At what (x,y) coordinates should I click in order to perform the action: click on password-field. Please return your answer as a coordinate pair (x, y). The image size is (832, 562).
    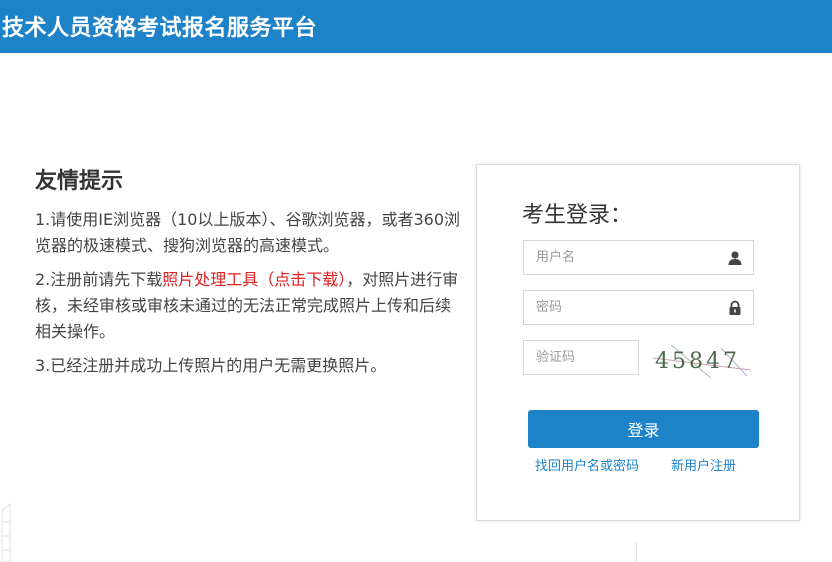
    Looking at the image, I should click on (638, 307).